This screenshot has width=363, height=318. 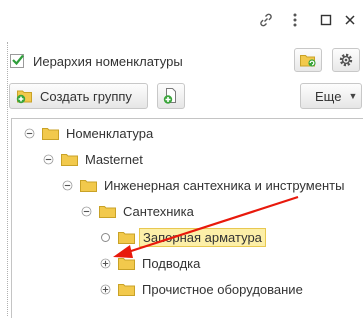 I want to click on more-actions-button: Еще ▼, so click(x=331, y=96).